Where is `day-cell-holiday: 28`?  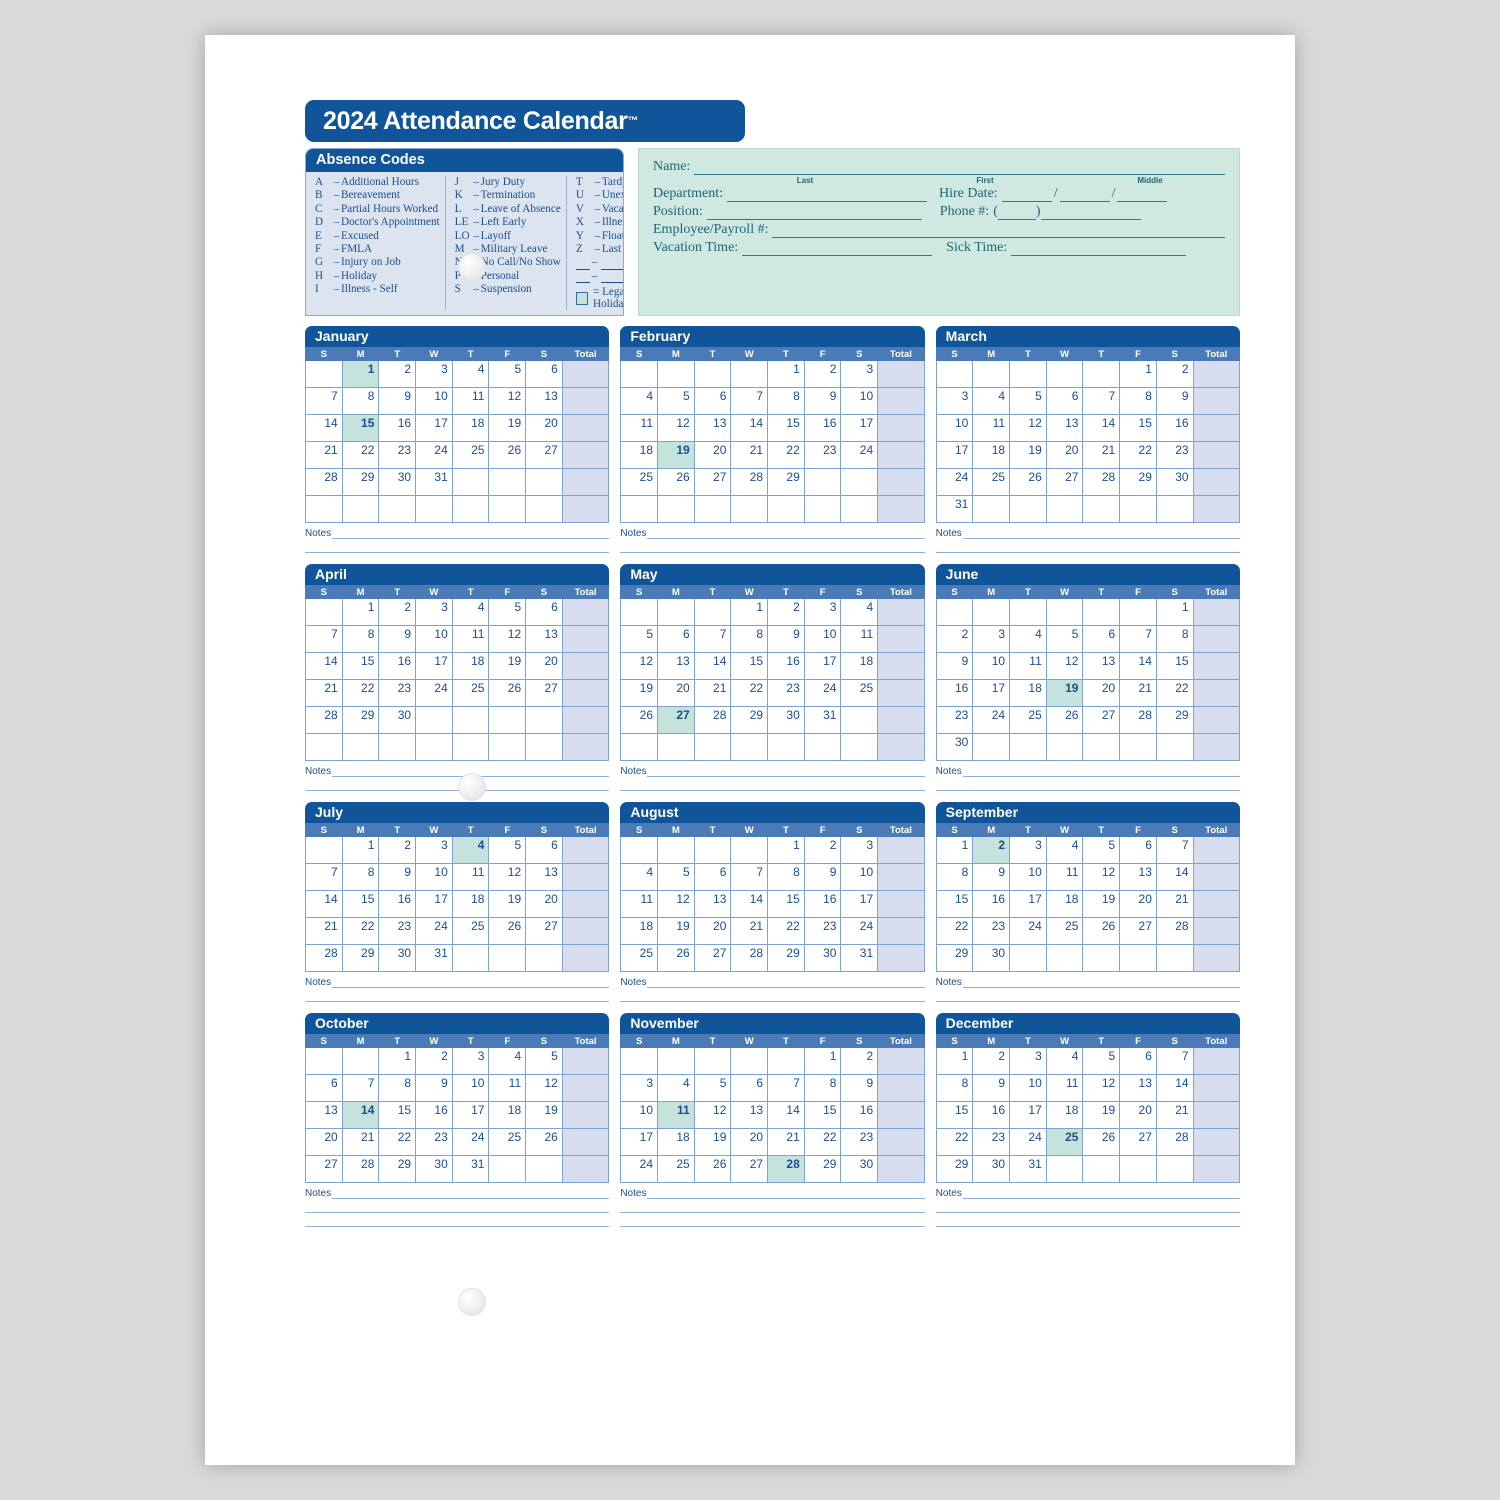 day-cell-holiday: 28 is located at coordinates (786, 1169).